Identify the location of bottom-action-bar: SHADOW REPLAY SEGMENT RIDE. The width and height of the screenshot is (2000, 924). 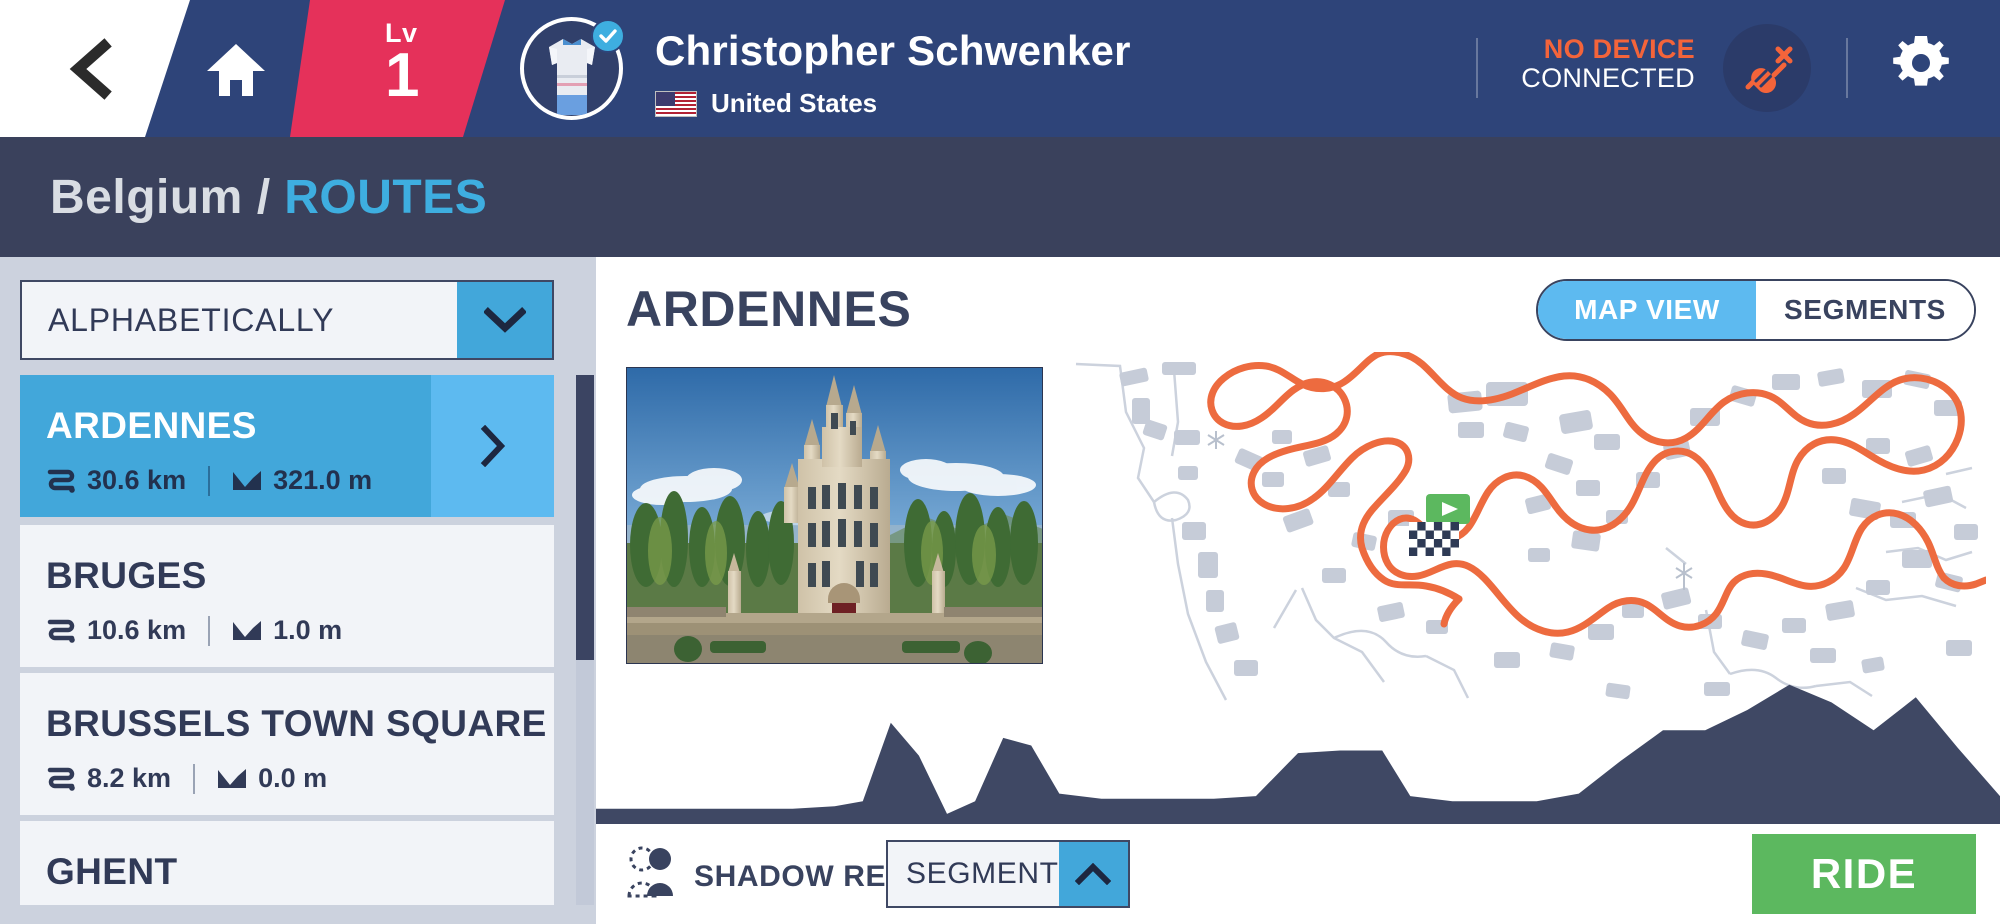
(1298, 878).